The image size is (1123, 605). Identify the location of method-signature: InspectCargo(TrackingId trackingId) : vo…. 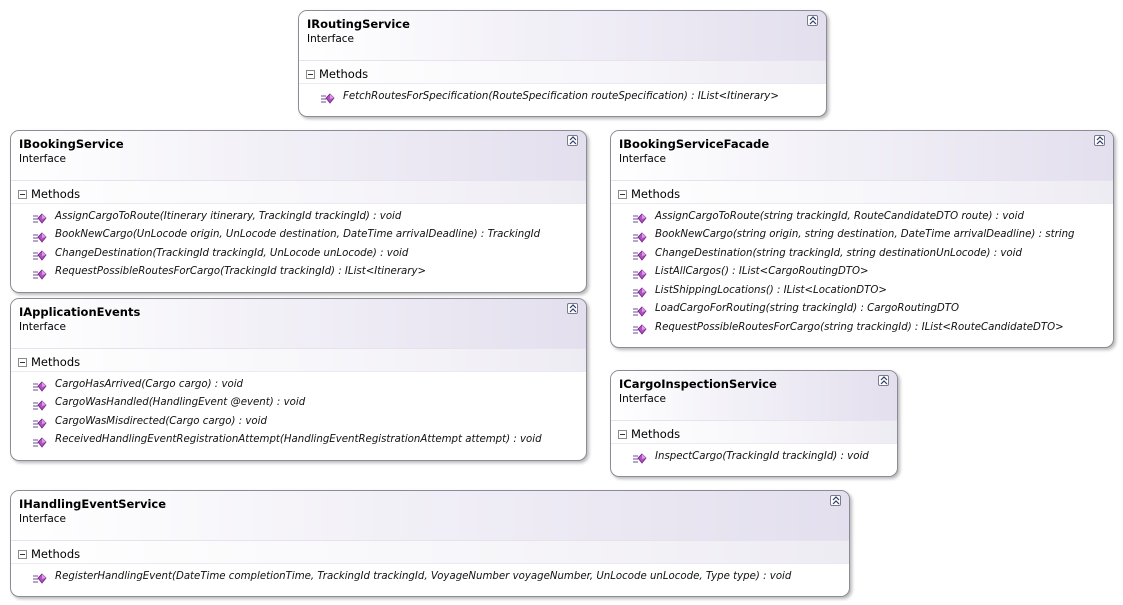
(762, 456).